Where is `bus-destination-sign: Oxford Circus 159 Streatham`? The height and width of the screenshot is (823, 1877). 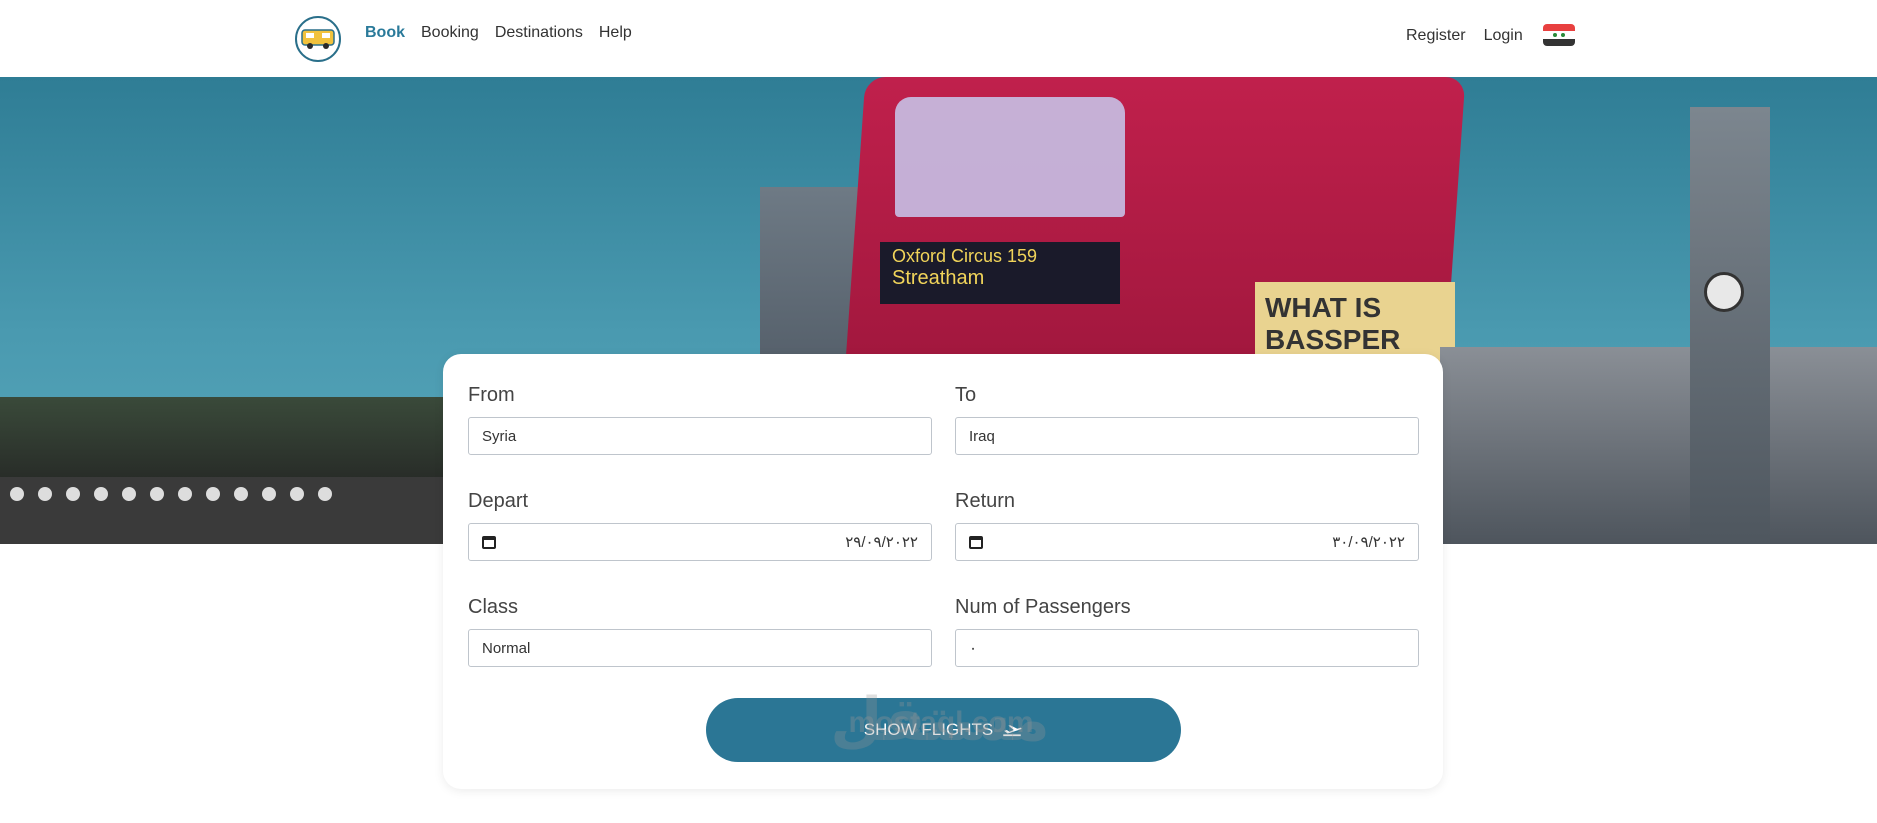
bus-destination-sign: Oxford Circus 159 Streatham is located at coordinates (1000, 273).